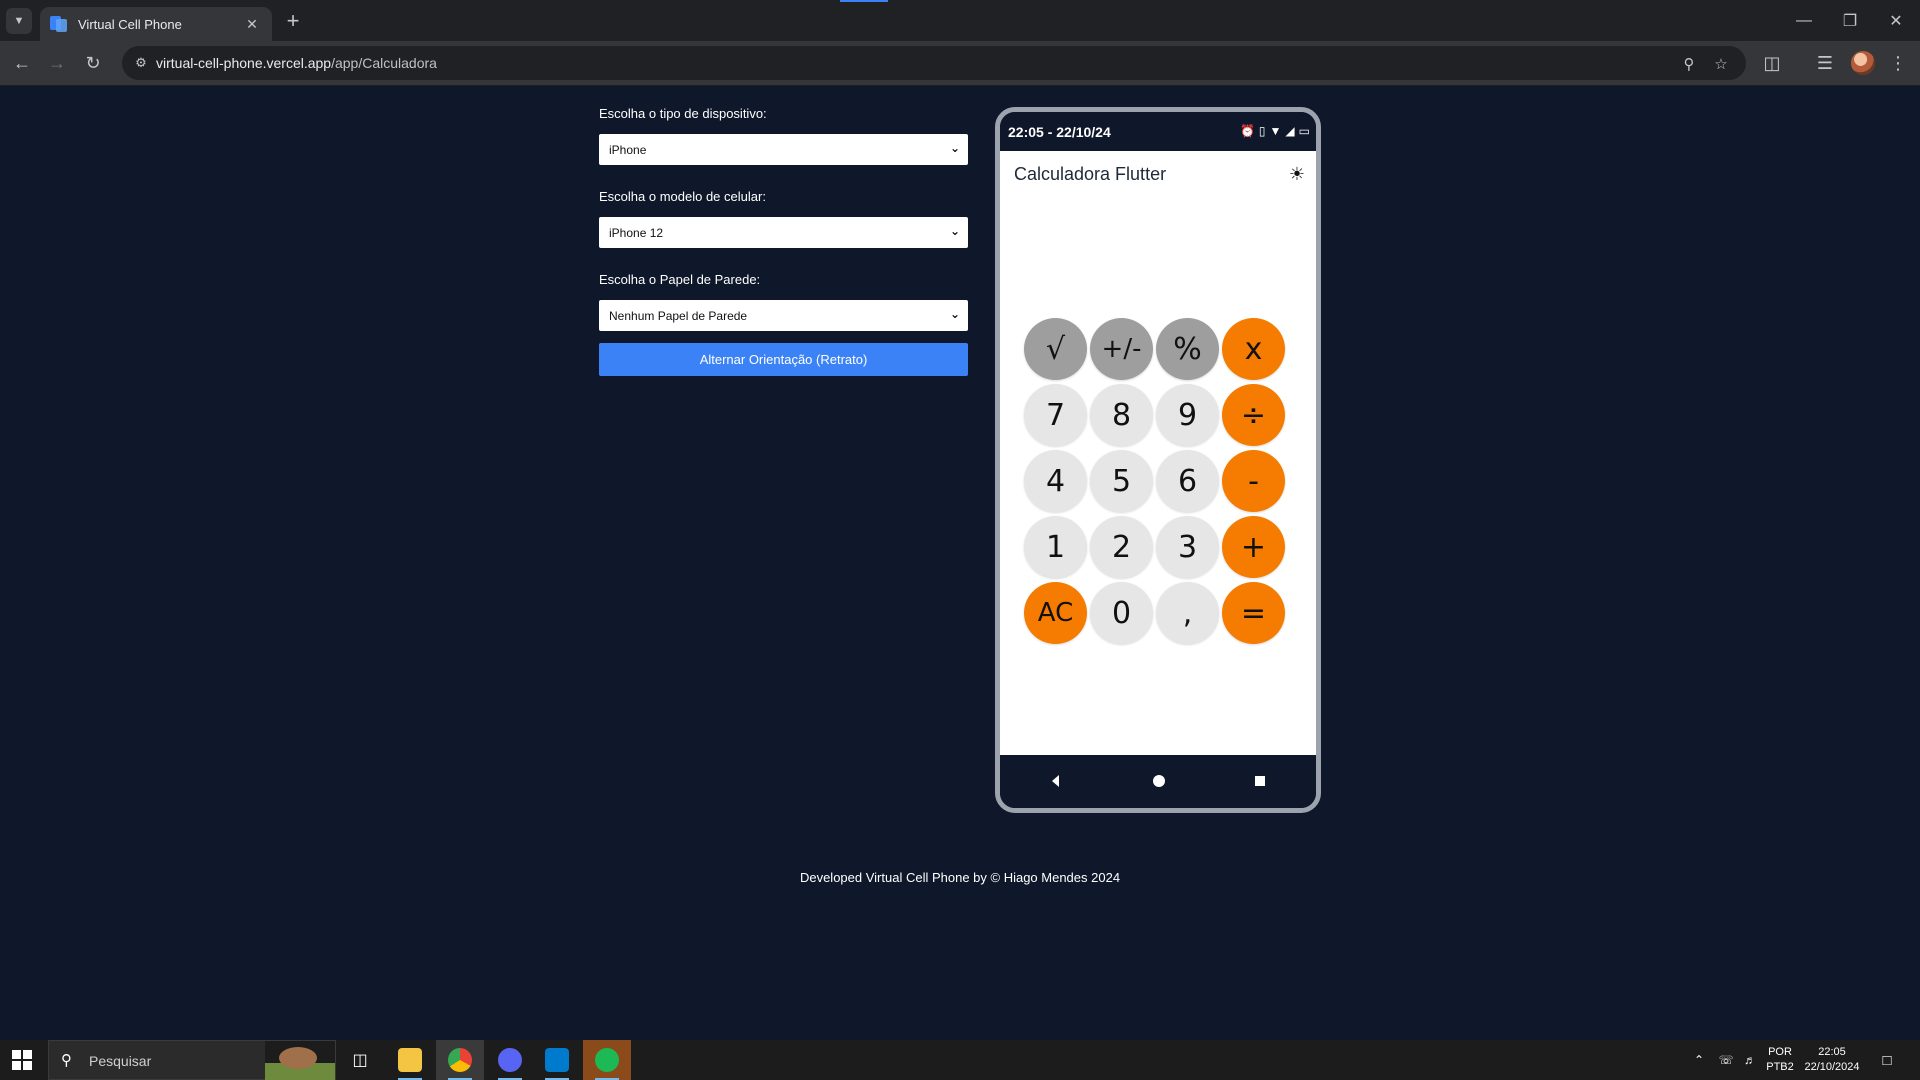 Image resolution: width=1920 pixels, height=1080 pixels. I want to click on bookmark-star-icon: ☆, so click(1721, 64).